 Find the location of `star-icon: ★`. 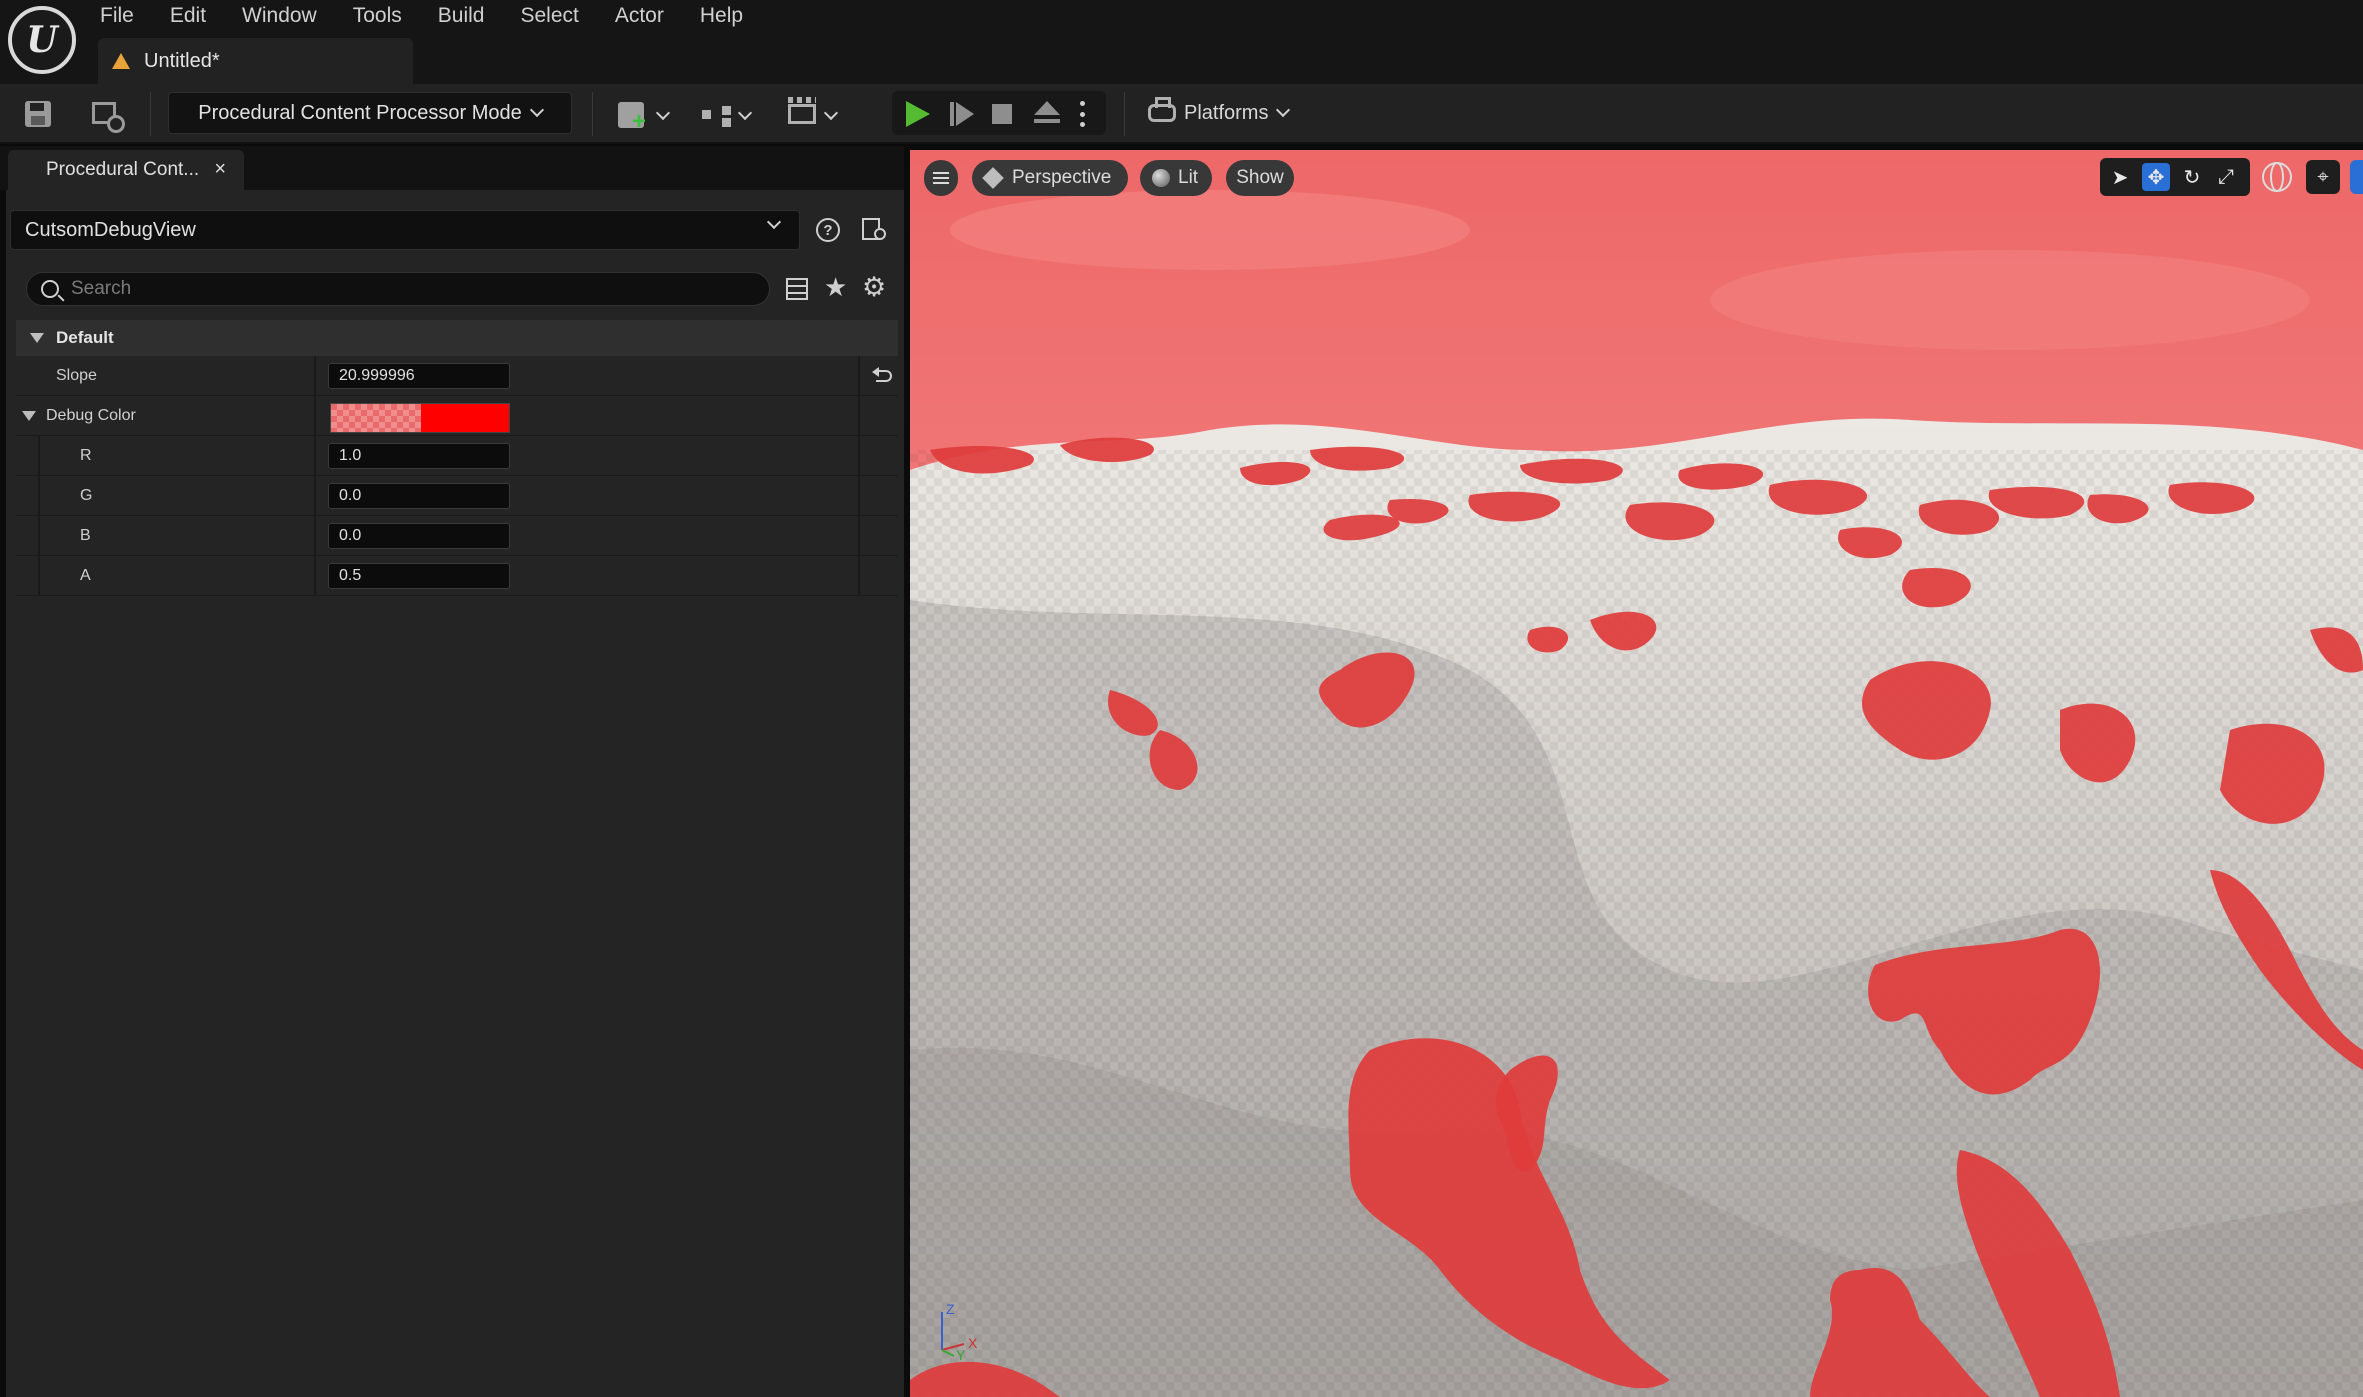

star-icon: ★ is located at coordinates (835, 287).